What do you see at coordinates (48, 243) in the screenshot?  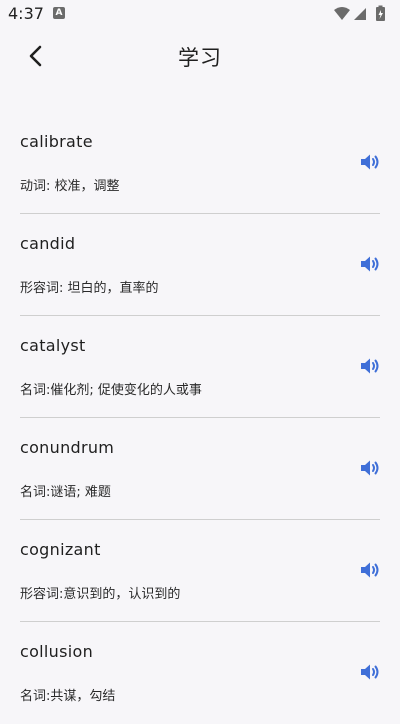 I see `word-text: candid` at bounding box center [48, 243].